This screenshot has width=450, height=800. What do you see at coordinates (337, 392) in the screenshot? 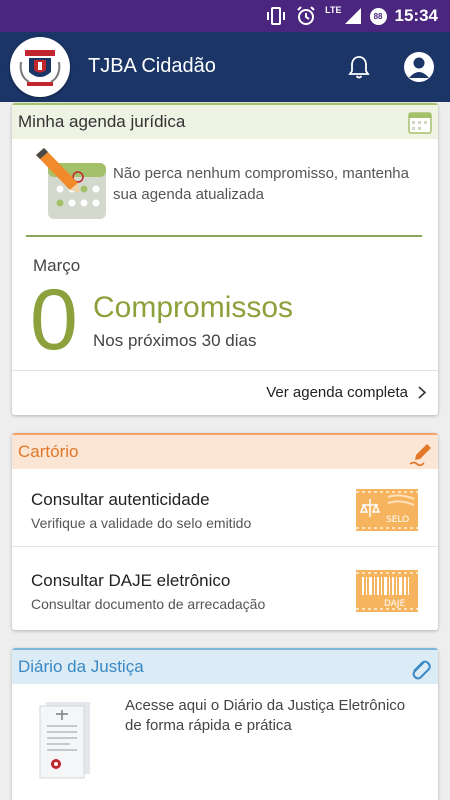
I see `view-full-agenda-label: Ver agenda completa` at bounding box center [337, 392].